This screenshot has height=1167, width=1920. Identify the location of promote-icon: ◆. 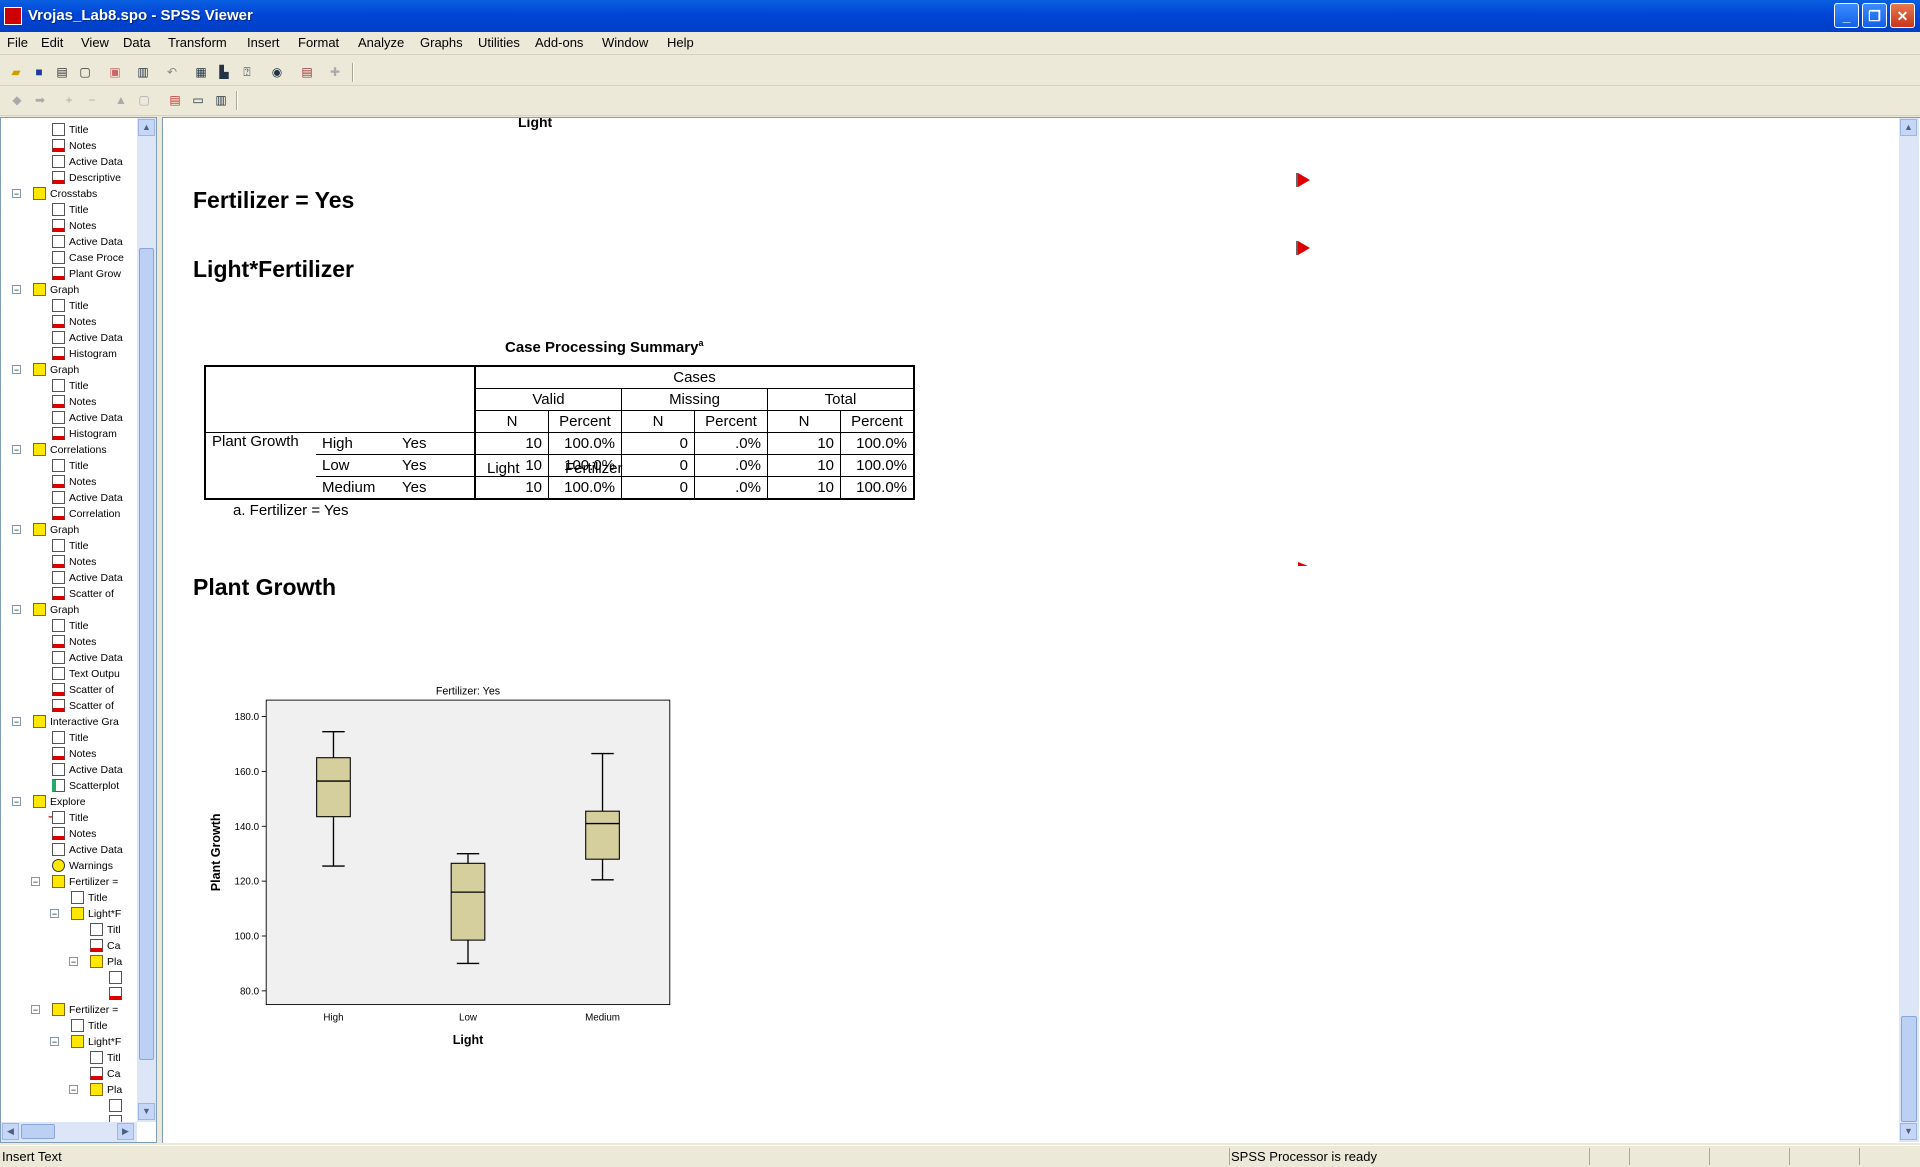
(17, 100).